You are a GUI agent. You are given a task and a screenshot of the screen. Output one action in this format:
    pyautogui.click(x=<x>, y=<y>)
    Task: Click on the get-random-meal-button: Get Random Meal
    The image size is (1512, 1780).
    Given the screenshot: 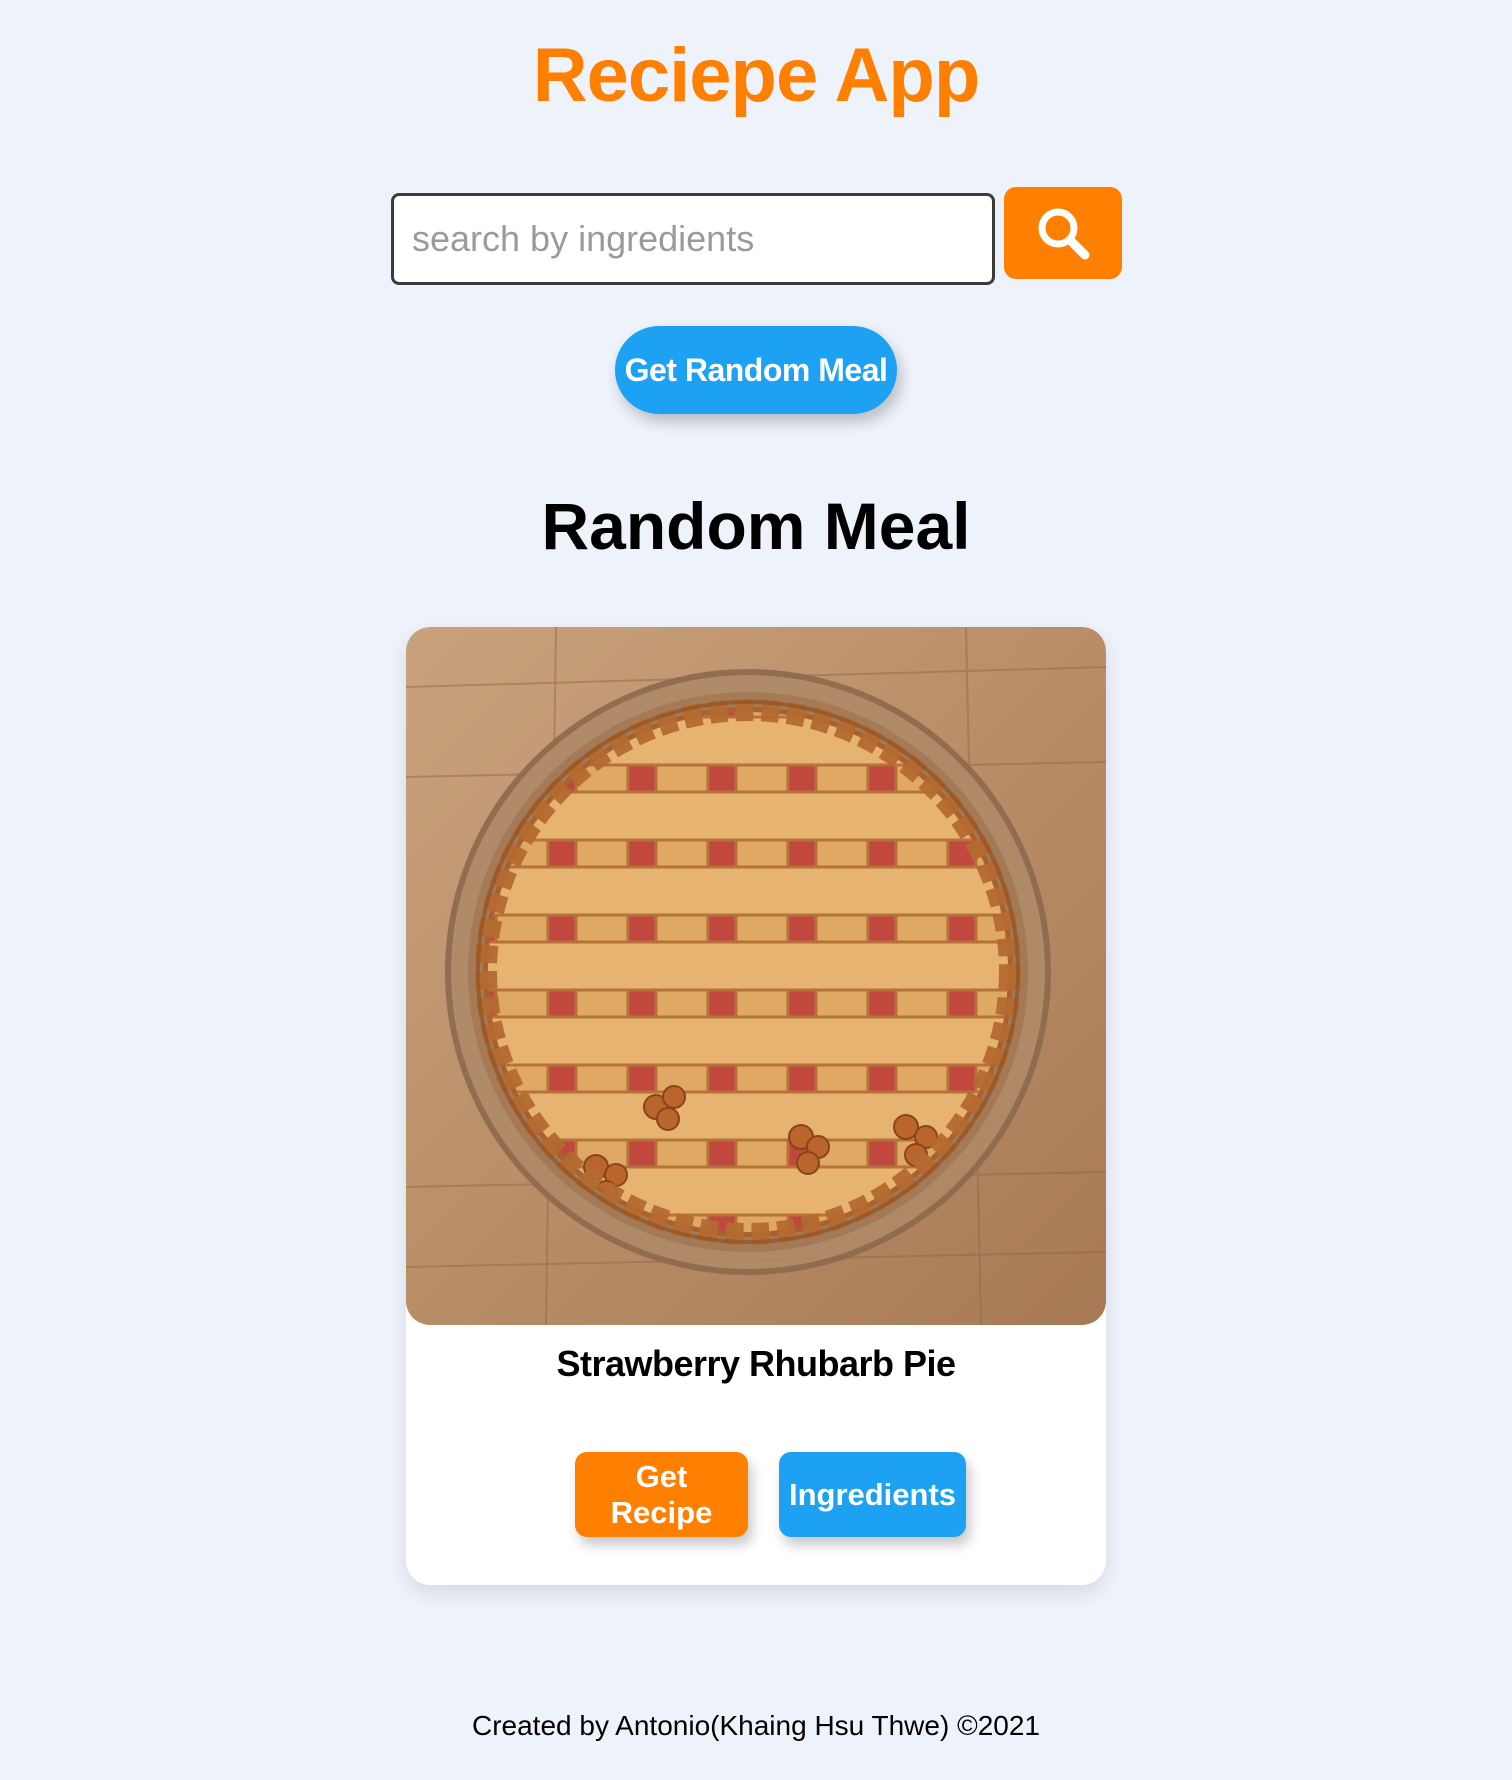 What is the action you would take?
    pyautogui.click(x=756, y=370)
    